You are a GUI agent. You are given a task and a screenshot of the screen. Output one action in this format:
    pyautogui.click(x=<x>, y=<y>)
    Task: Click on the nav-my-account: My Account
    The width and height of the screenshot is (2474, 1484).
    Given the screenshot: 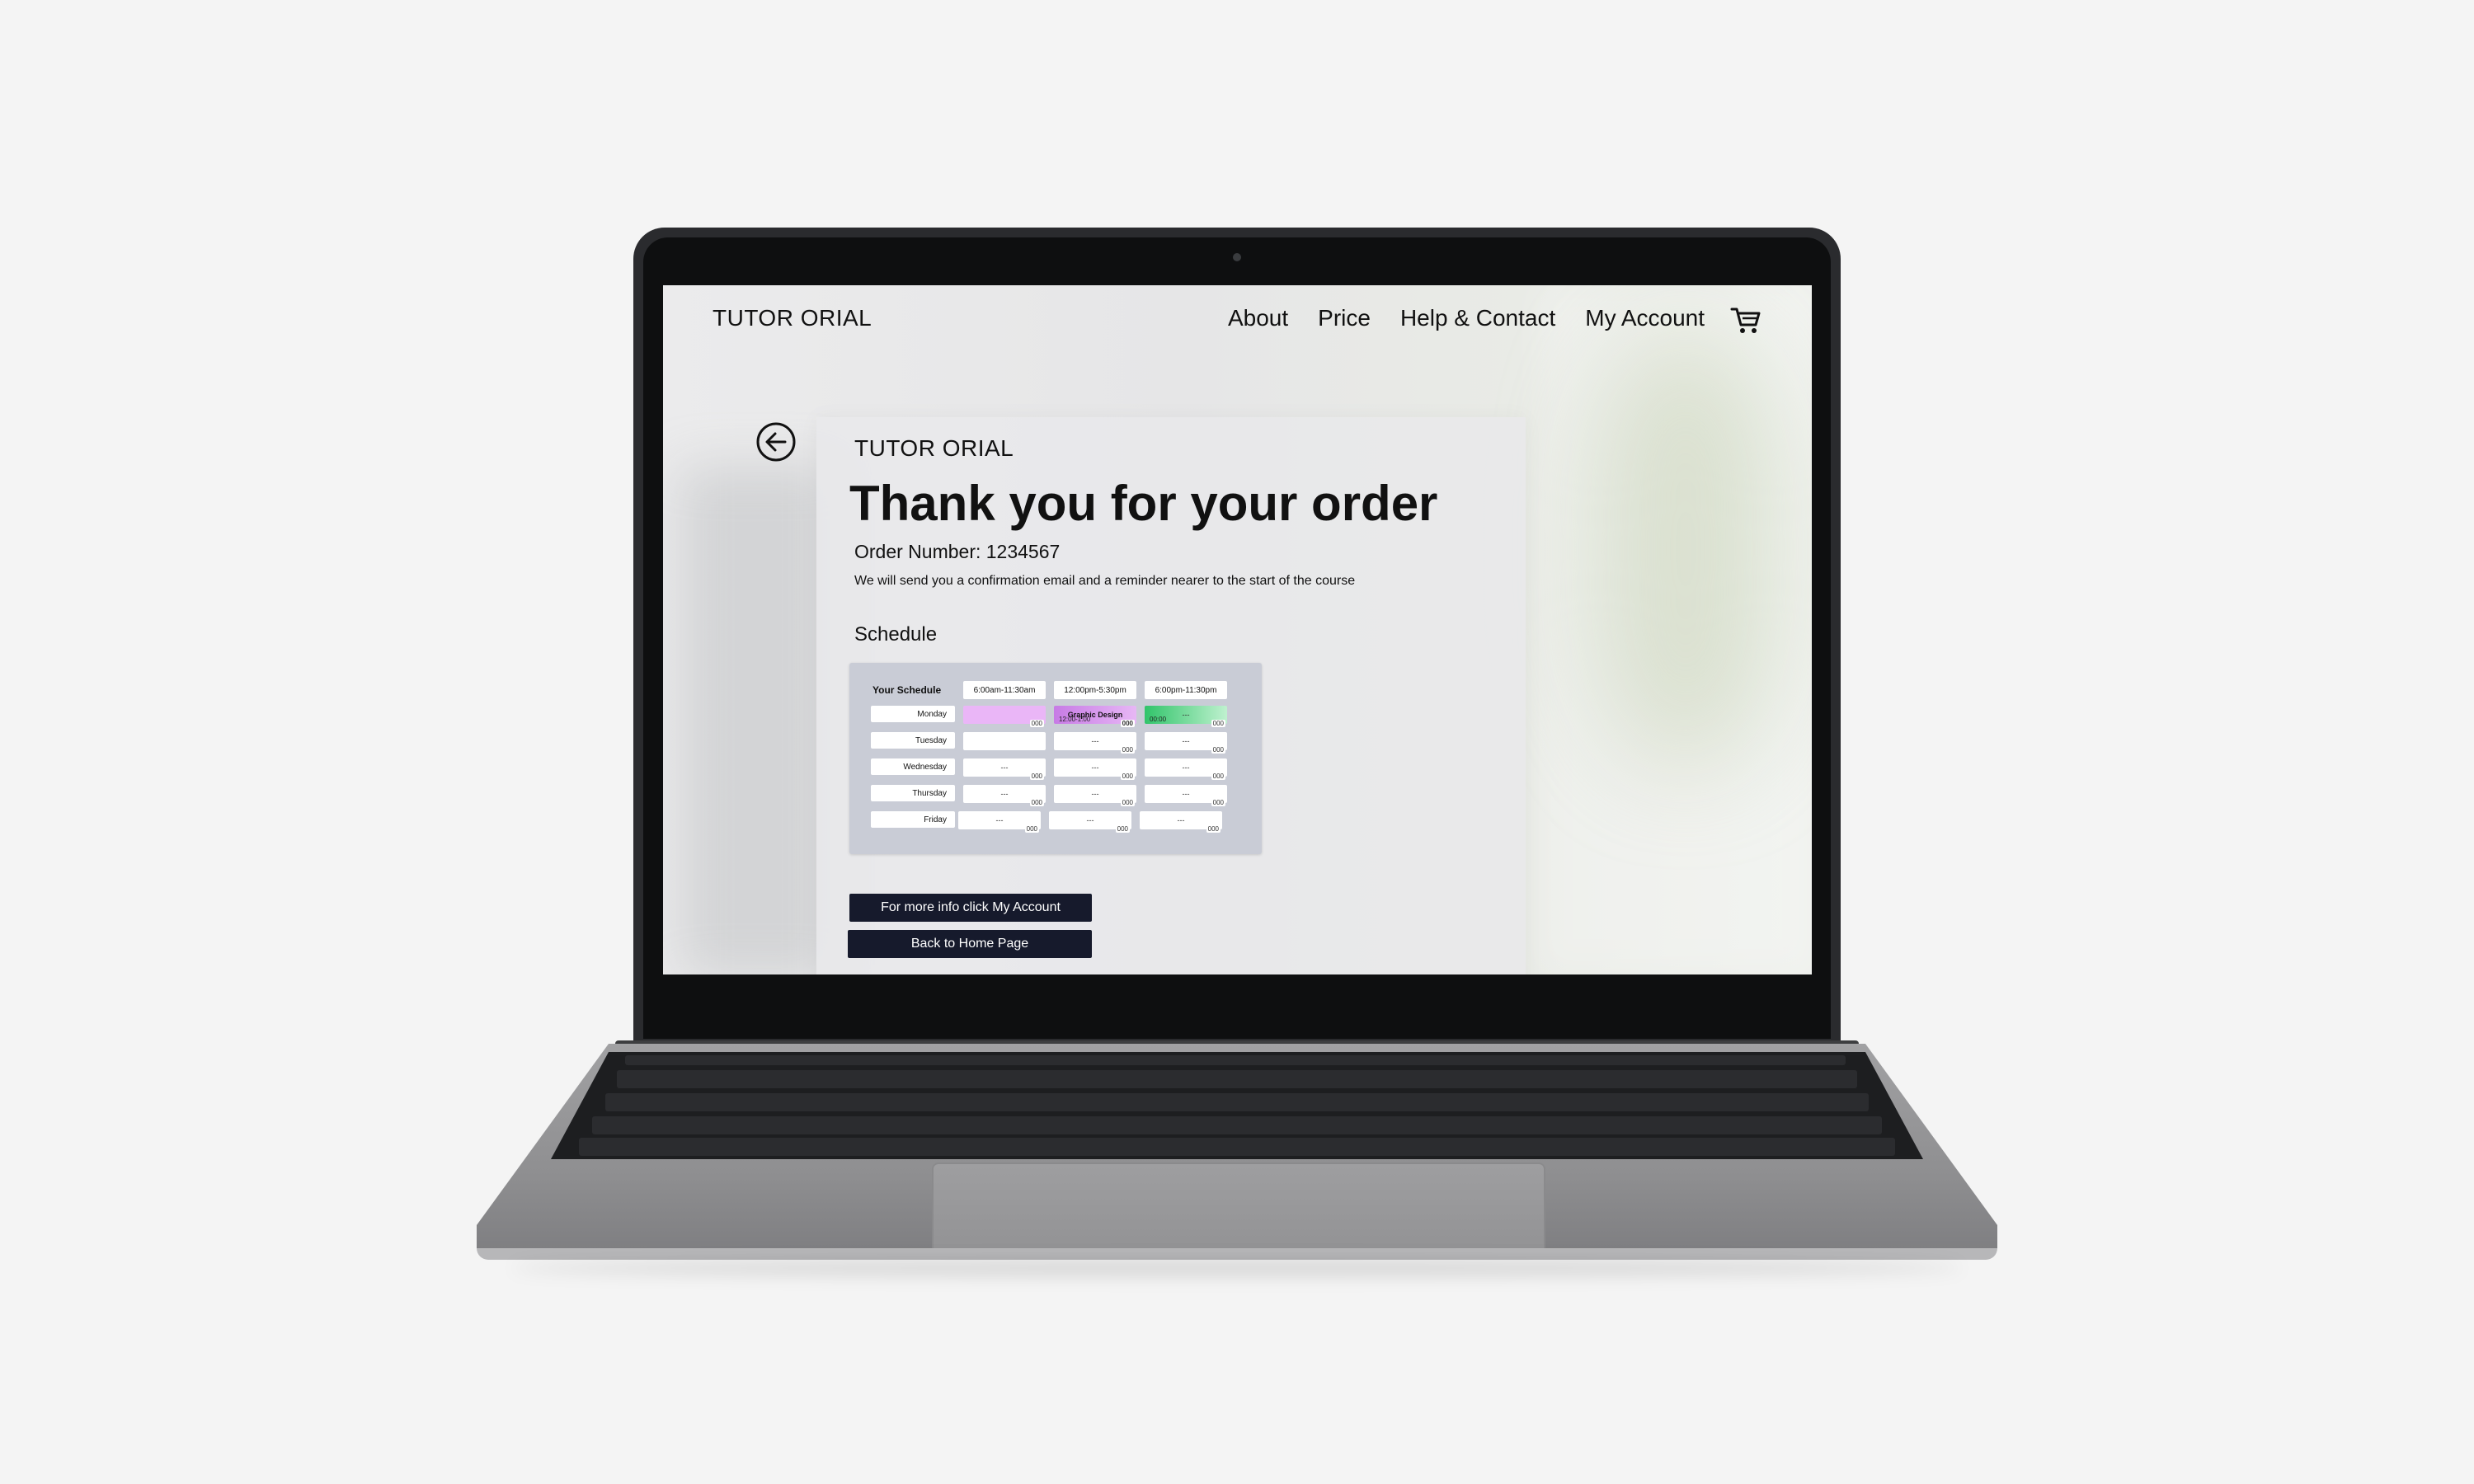 What is the action you would take?
    pyautogui.click(x=1645, y=318)
    